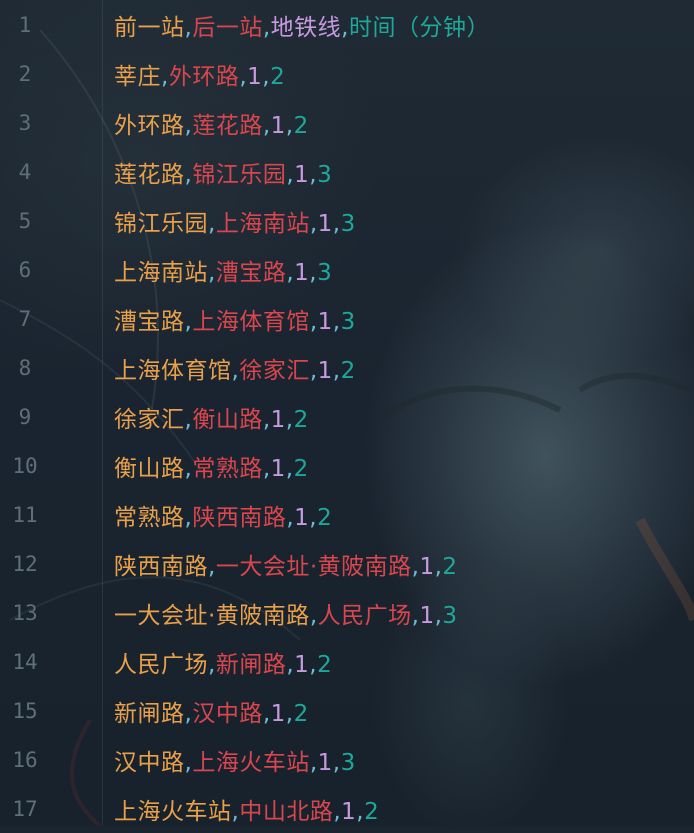 This screenshot has height=833, width=694. I want to click on line-number: 3, so click(25, 122).